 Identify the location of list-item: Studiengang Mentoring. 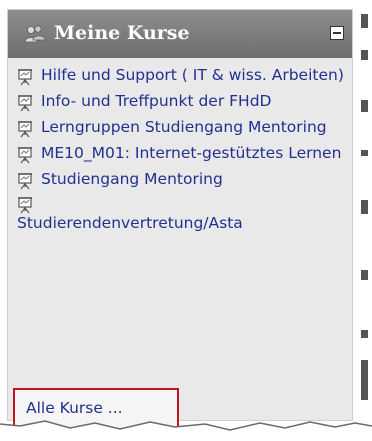
(182, 180).